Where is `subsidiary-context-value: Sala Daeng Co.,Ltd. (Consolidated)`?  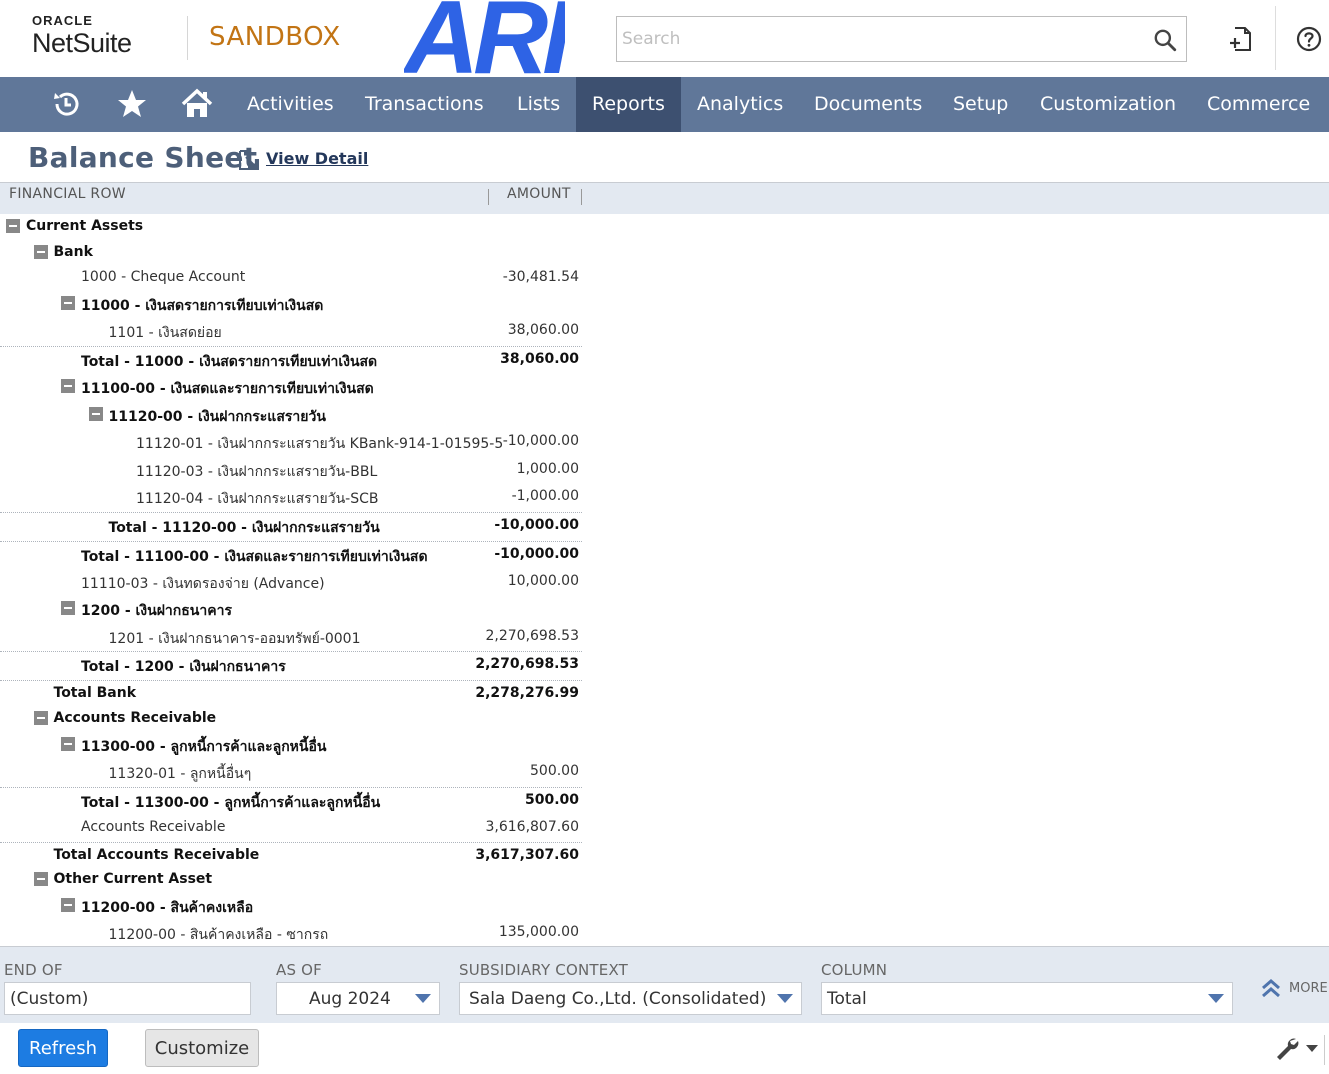
subsidiary-context-value: Sala Daeng Co.,Ltd. (Consolidated) is located at coordinates (618, 999).